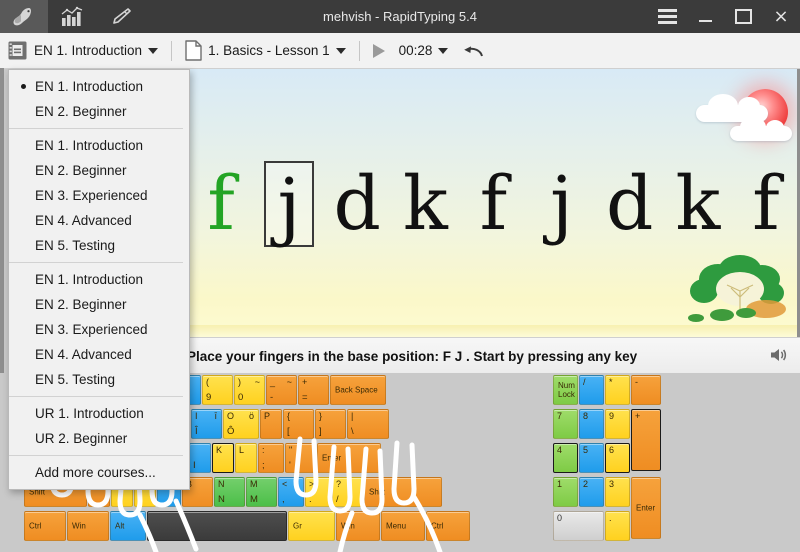 This screenshot has width=800, height=552. I want to click on keyboard-key: OÔö, so click(241, 424).